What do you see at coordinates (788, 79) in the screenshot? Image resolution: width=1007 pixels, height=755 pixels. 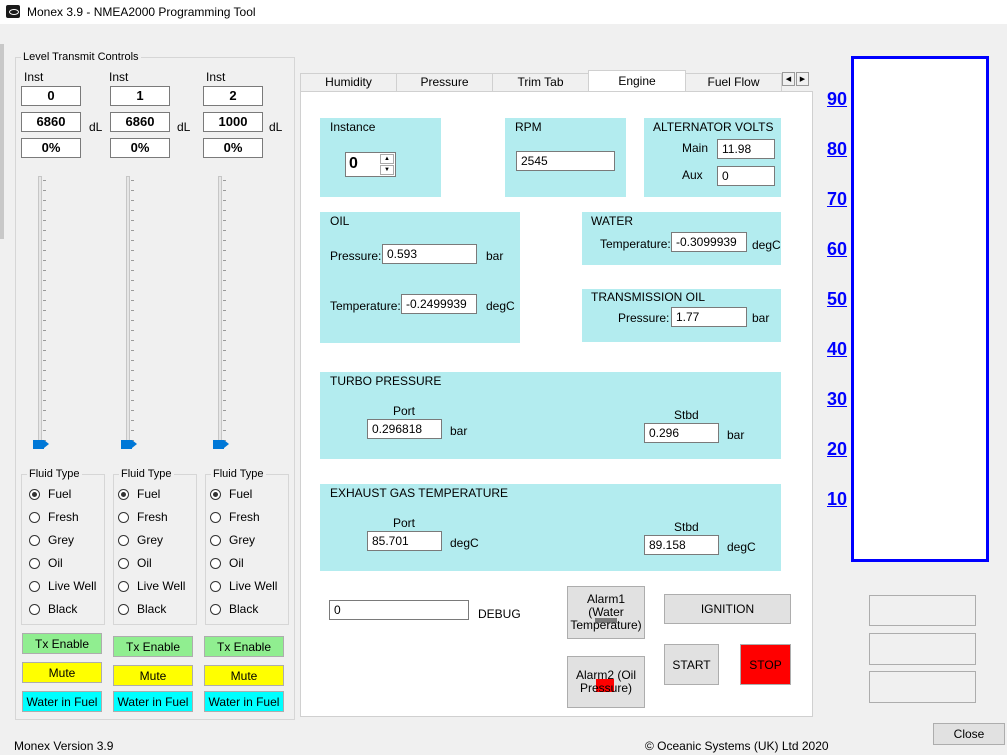 I see `tab-scroll-left-icon: ◀` at bounding box center [788, 79].